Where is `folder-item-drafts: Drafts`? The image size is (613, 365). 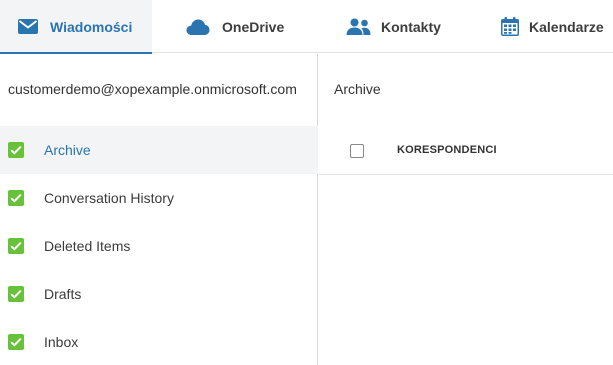 folder-item-drafts: Drafts is located at coordinates (159, 294).